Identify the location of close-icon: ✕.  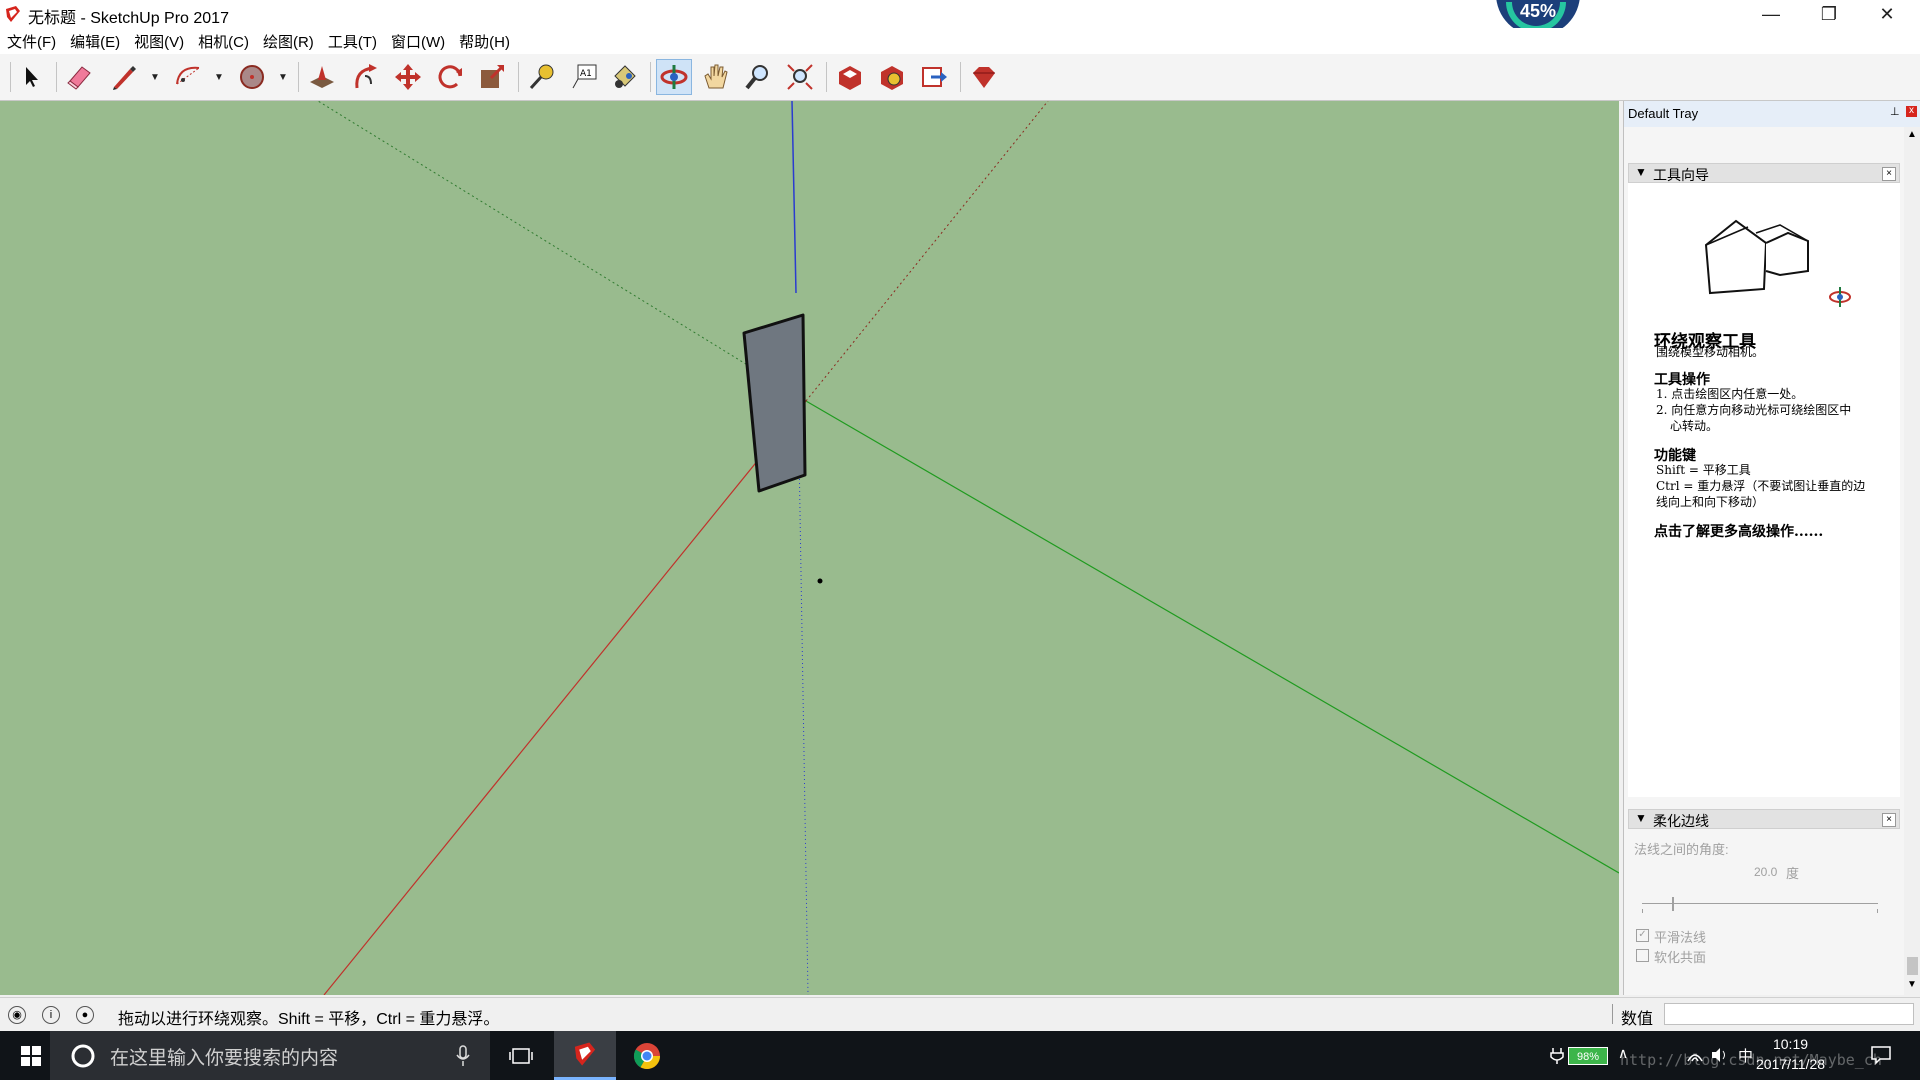
(1887, 13).